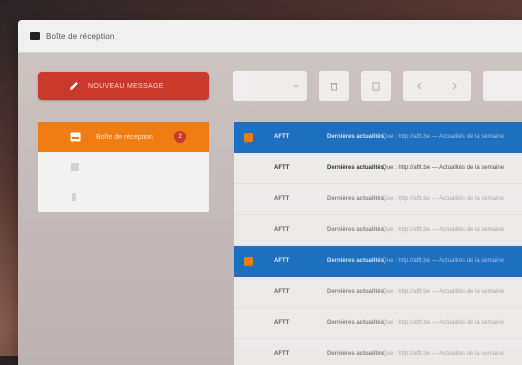  I want to click on archive-icon, so click(376, 86).